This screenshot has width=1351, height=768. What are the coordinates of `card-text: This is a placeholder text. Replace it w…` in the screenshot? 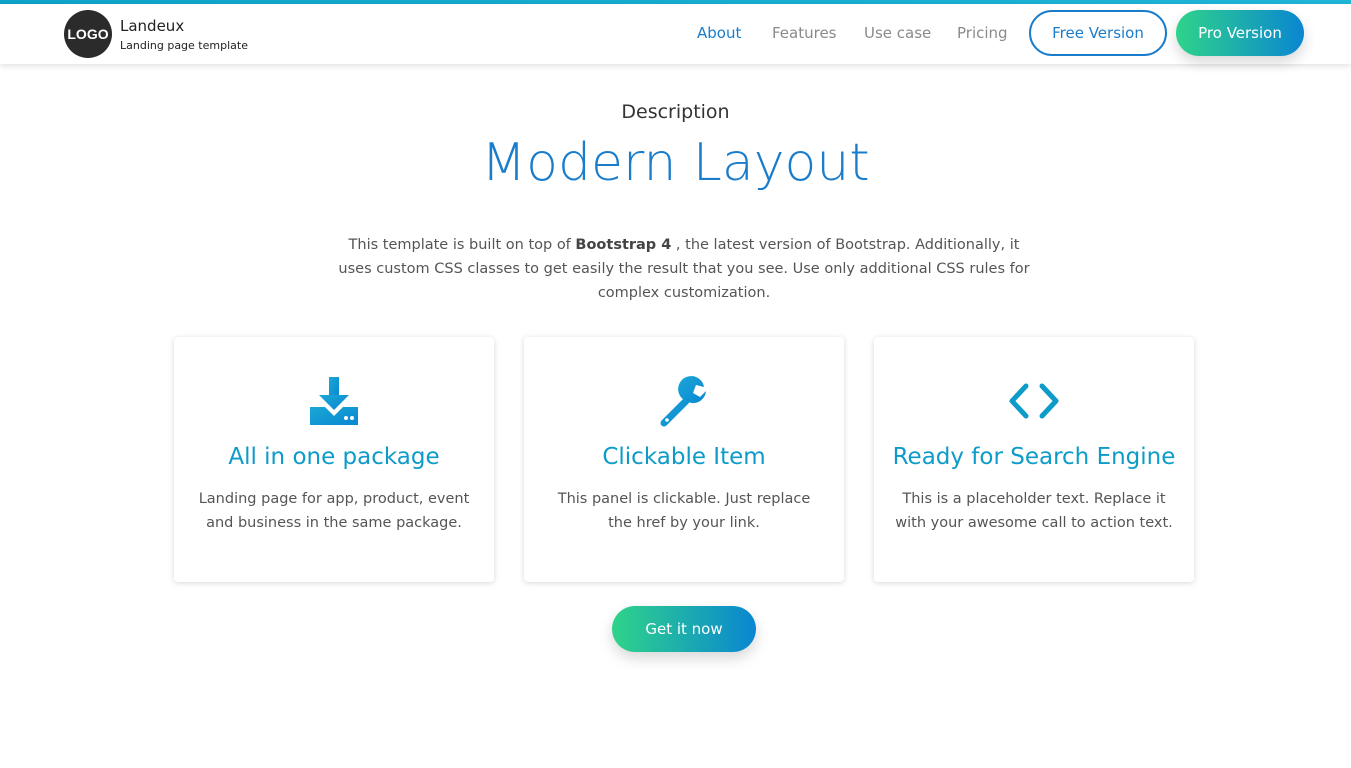 It's located at (1034, 511).